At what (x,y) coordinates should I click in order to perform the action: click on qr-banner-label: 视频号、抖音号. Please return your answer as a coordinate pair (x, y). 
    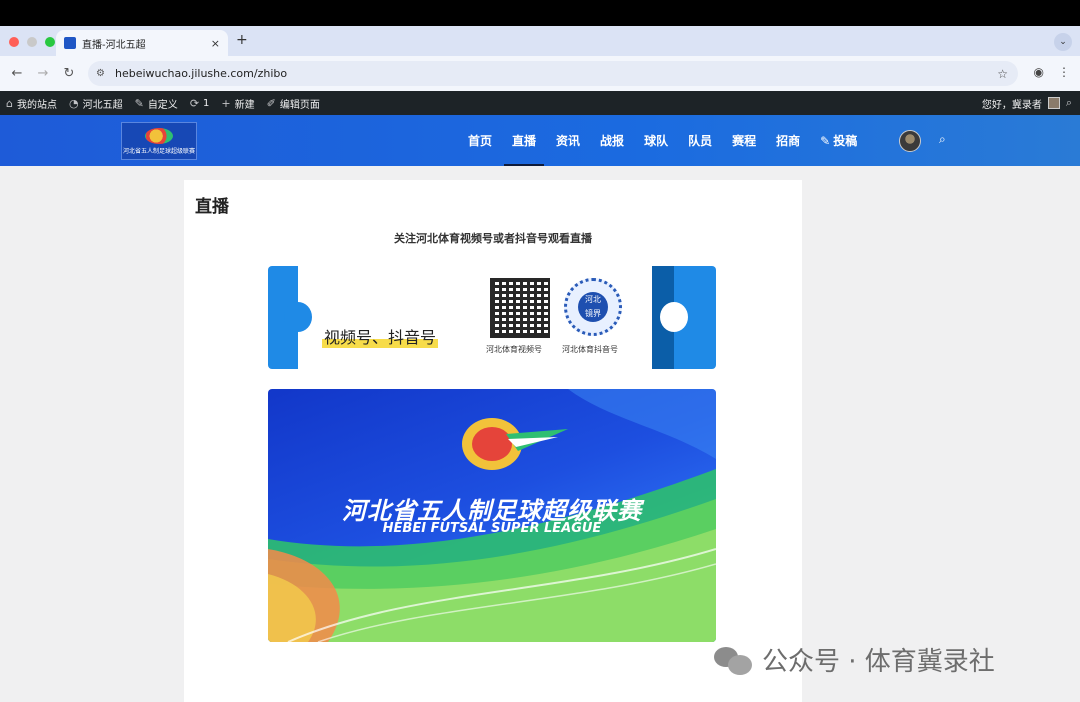
    Looking at the image, I should click on (380, 336).